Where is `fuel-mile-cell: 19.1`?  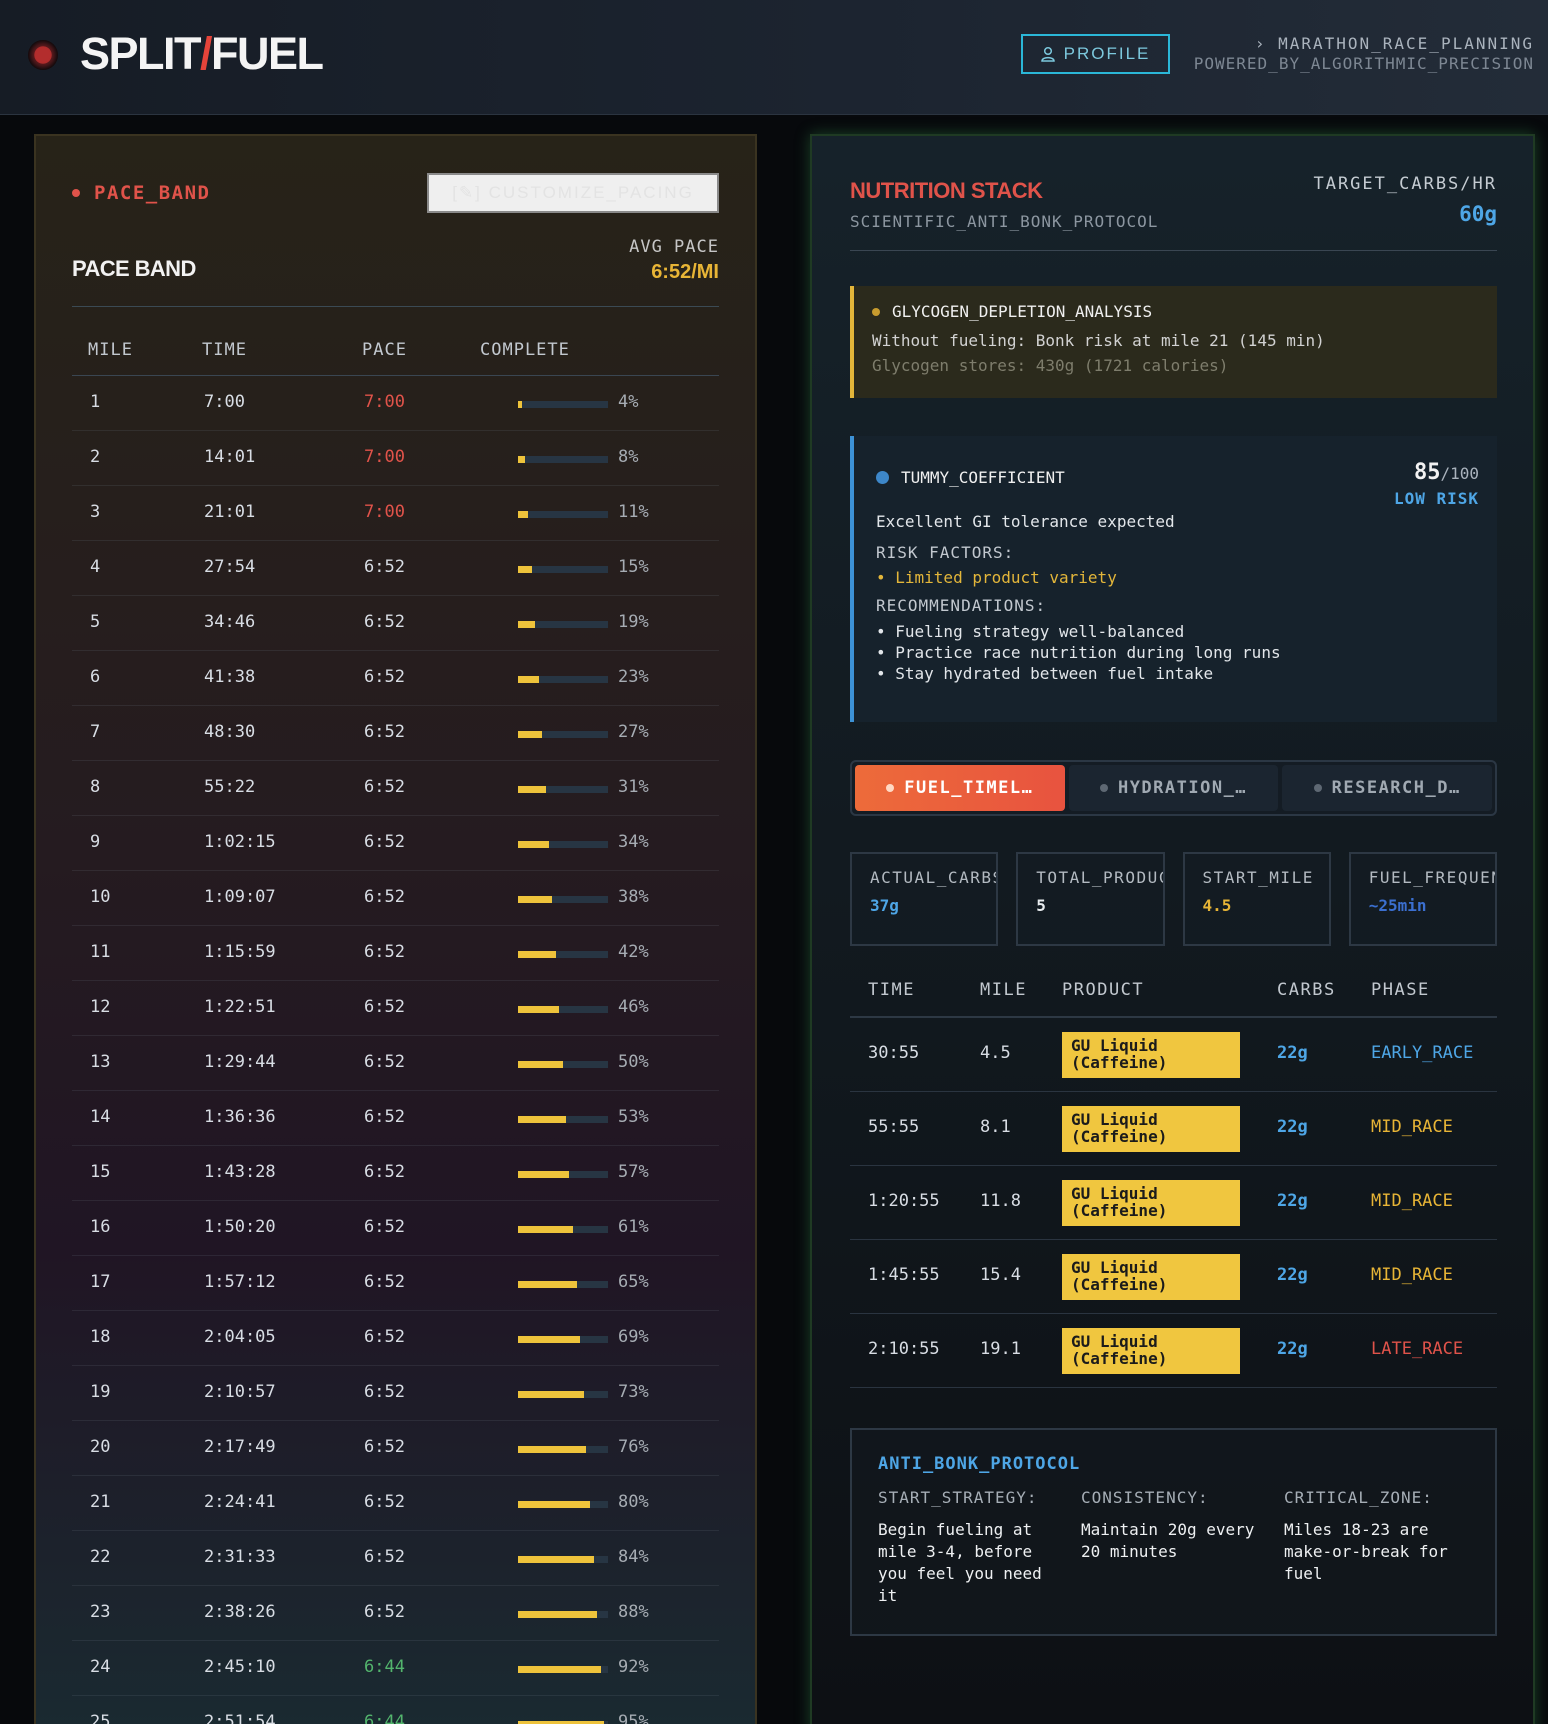
fuel-mile-cell: 19.1 is located at coordinates (1000, 1349).